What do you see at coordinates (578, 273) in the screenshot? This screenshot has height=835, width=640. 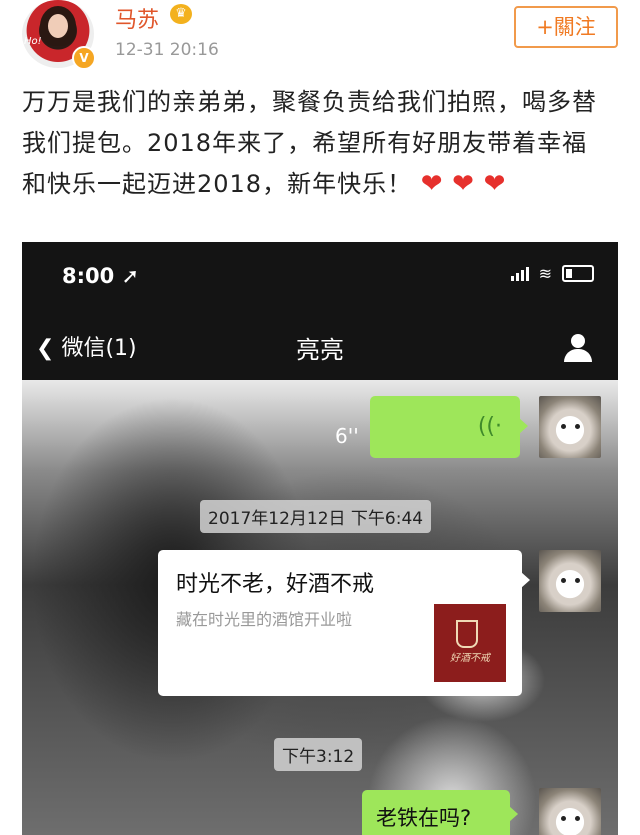 I see `battery-icon` at bounding box center [578, 273].